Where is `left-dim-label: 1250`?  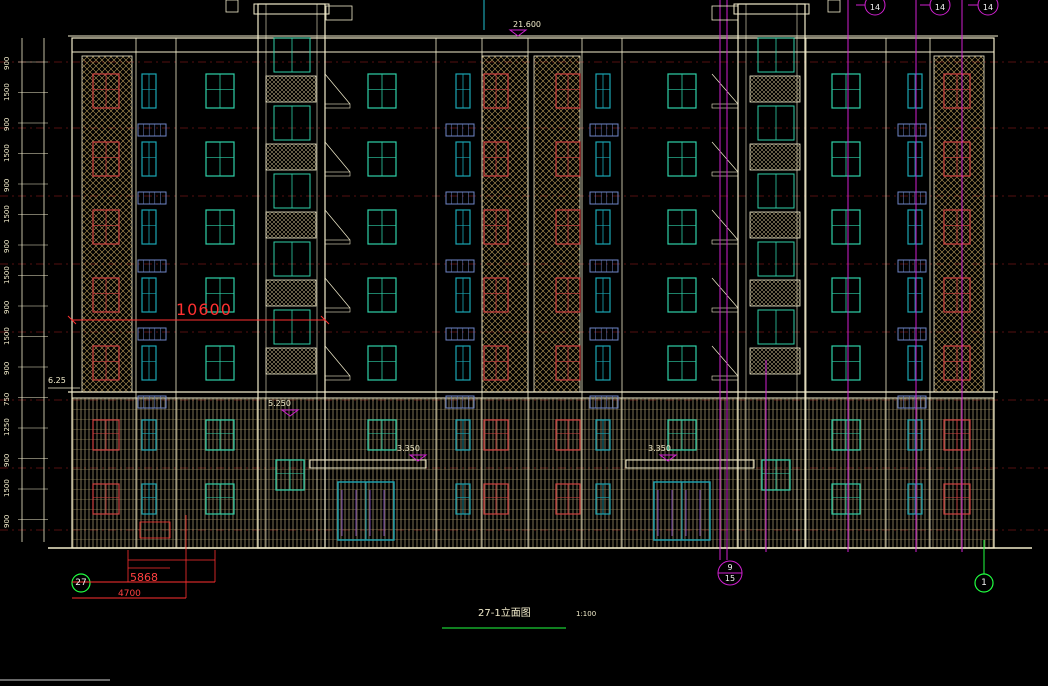 left-dim-label: 1250 is located at coordinates (7, 427).